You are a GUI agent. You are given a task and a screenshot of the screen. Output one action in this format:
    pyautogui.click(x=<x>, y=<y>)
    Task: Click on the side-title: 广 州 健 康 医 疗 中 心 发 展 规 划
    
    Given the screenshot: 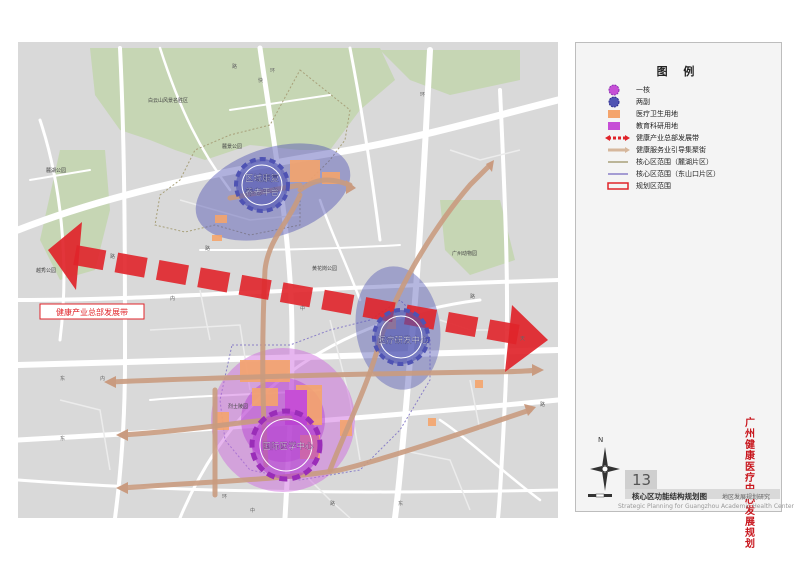 What is the action you would take?
    pyautogui.click(x=750, y=484)
    